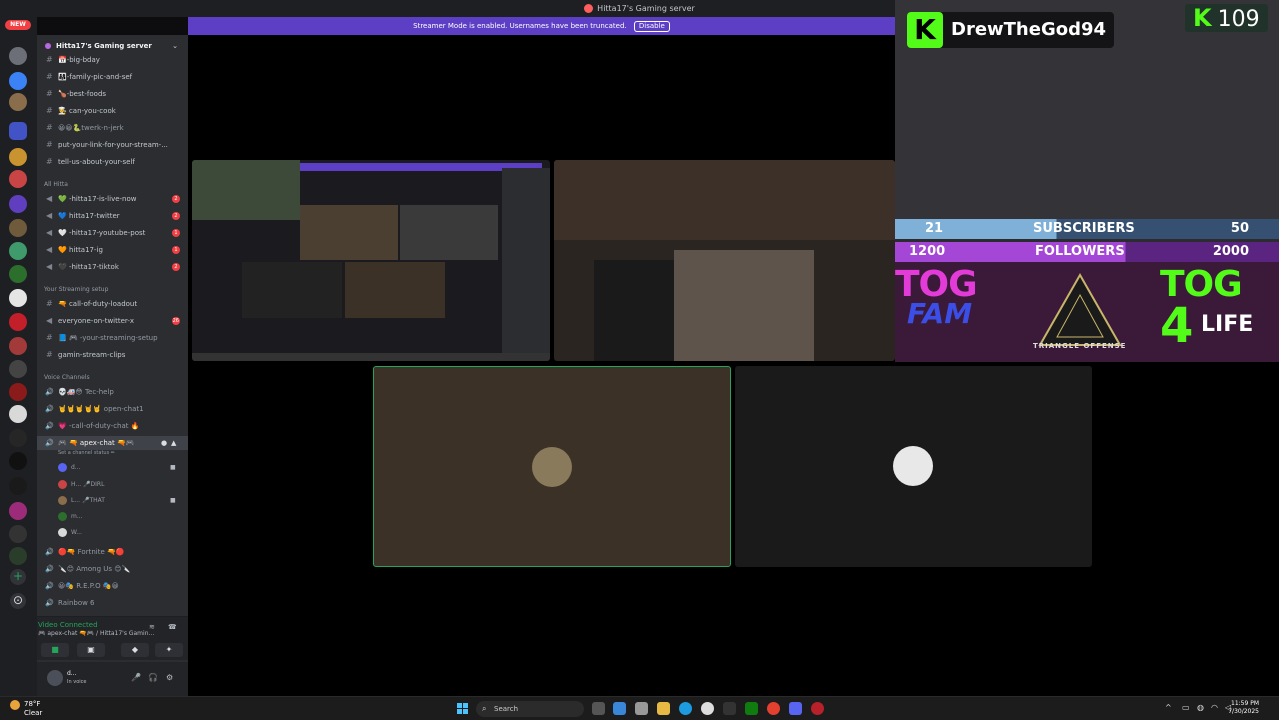 This screenshot has width=1279, height=720. What do you see at coordinates (112, 321) in the screenshot?
I see `channel-item: ◀ everyone-on-twitter-x 26` at bounding box center [112, 321].